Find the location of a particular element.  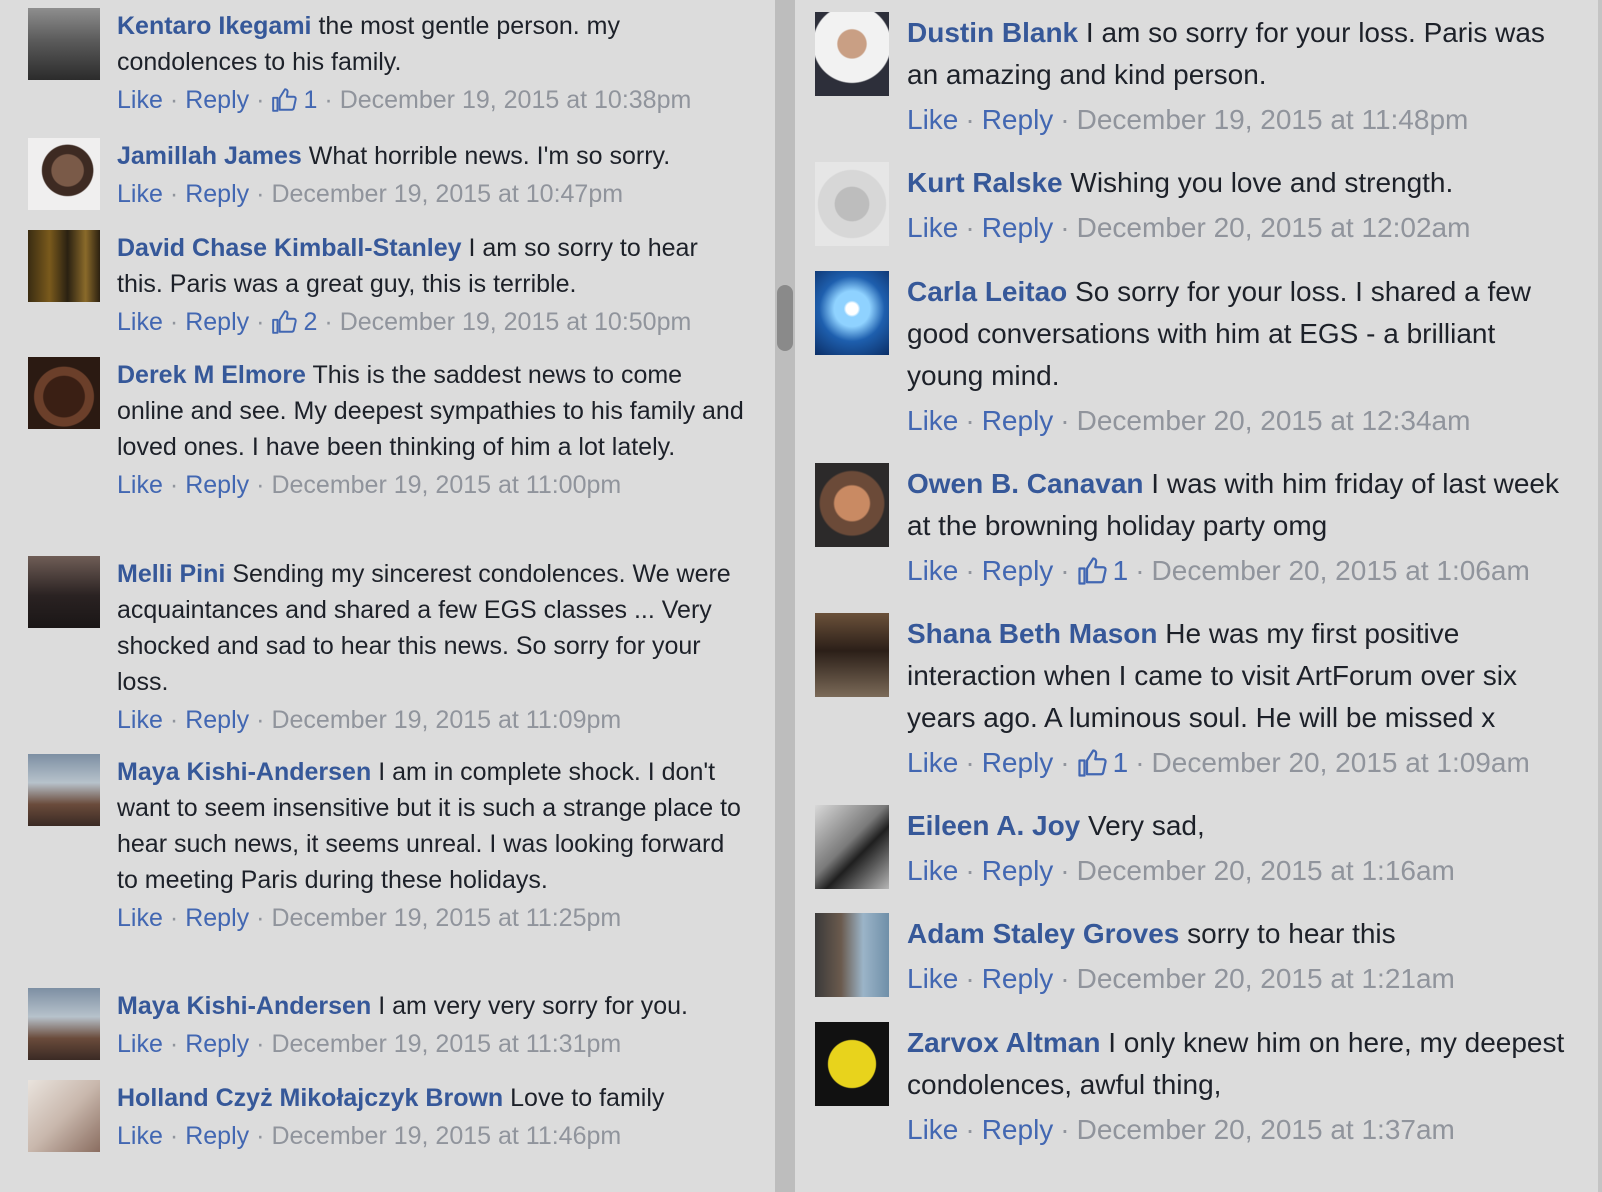

comment-author-link: Kentaro Ikegami is located at coordinates (214, 26).